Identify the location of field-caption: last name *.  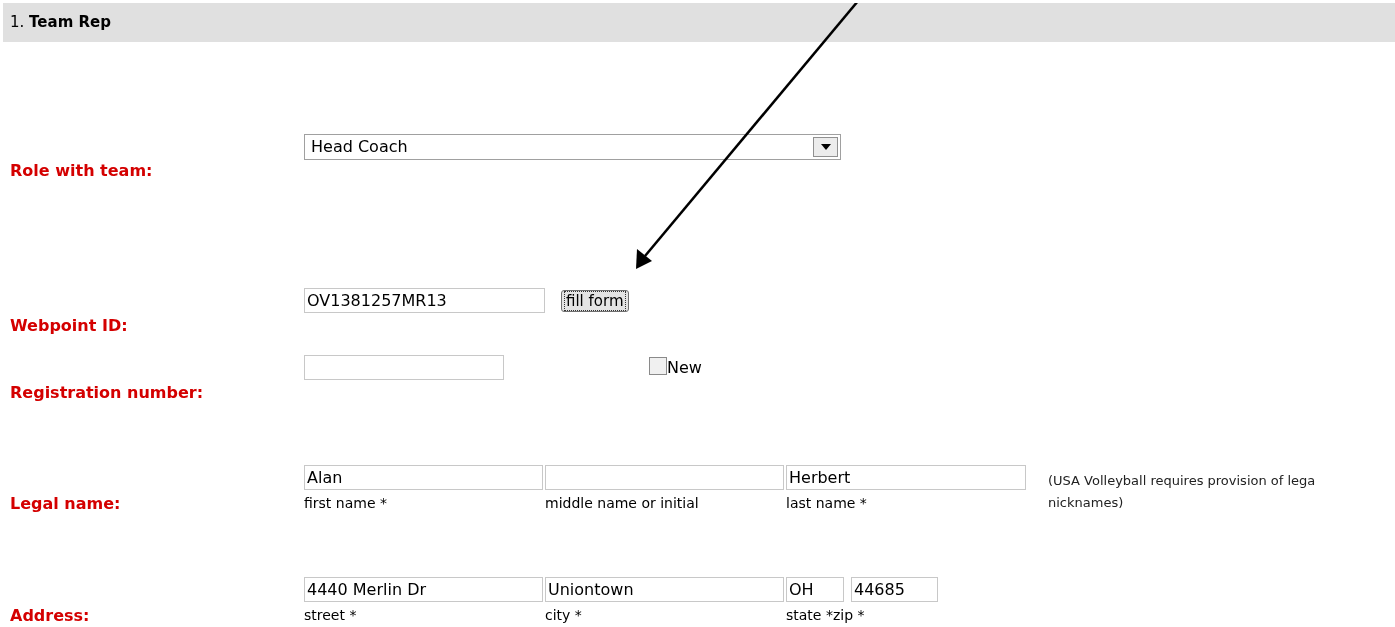
(827, 503).